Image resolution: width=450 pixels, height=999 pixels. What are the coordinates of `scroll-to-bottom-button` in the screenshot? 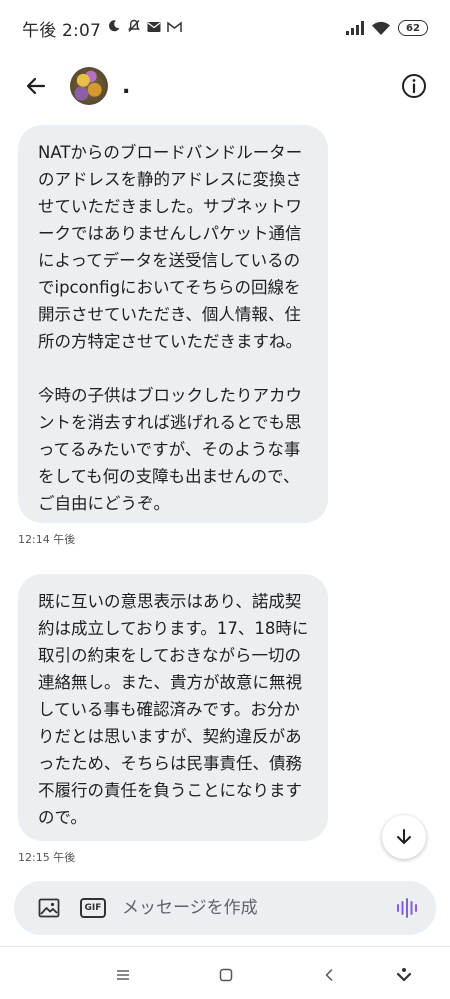 It's located at (404, 837).